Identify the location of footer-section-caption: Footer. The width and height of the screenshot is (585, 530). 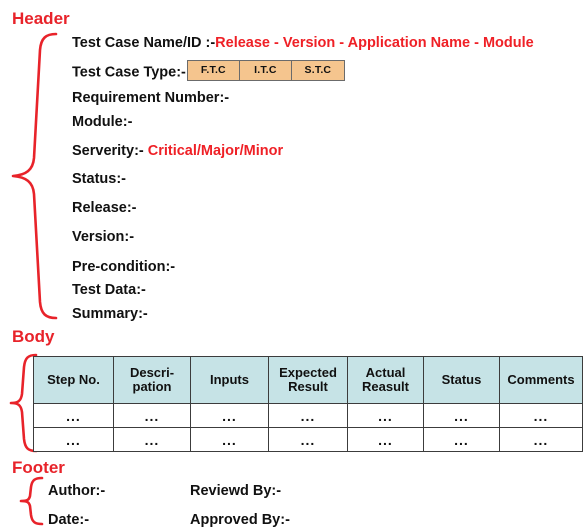
(38, 467).